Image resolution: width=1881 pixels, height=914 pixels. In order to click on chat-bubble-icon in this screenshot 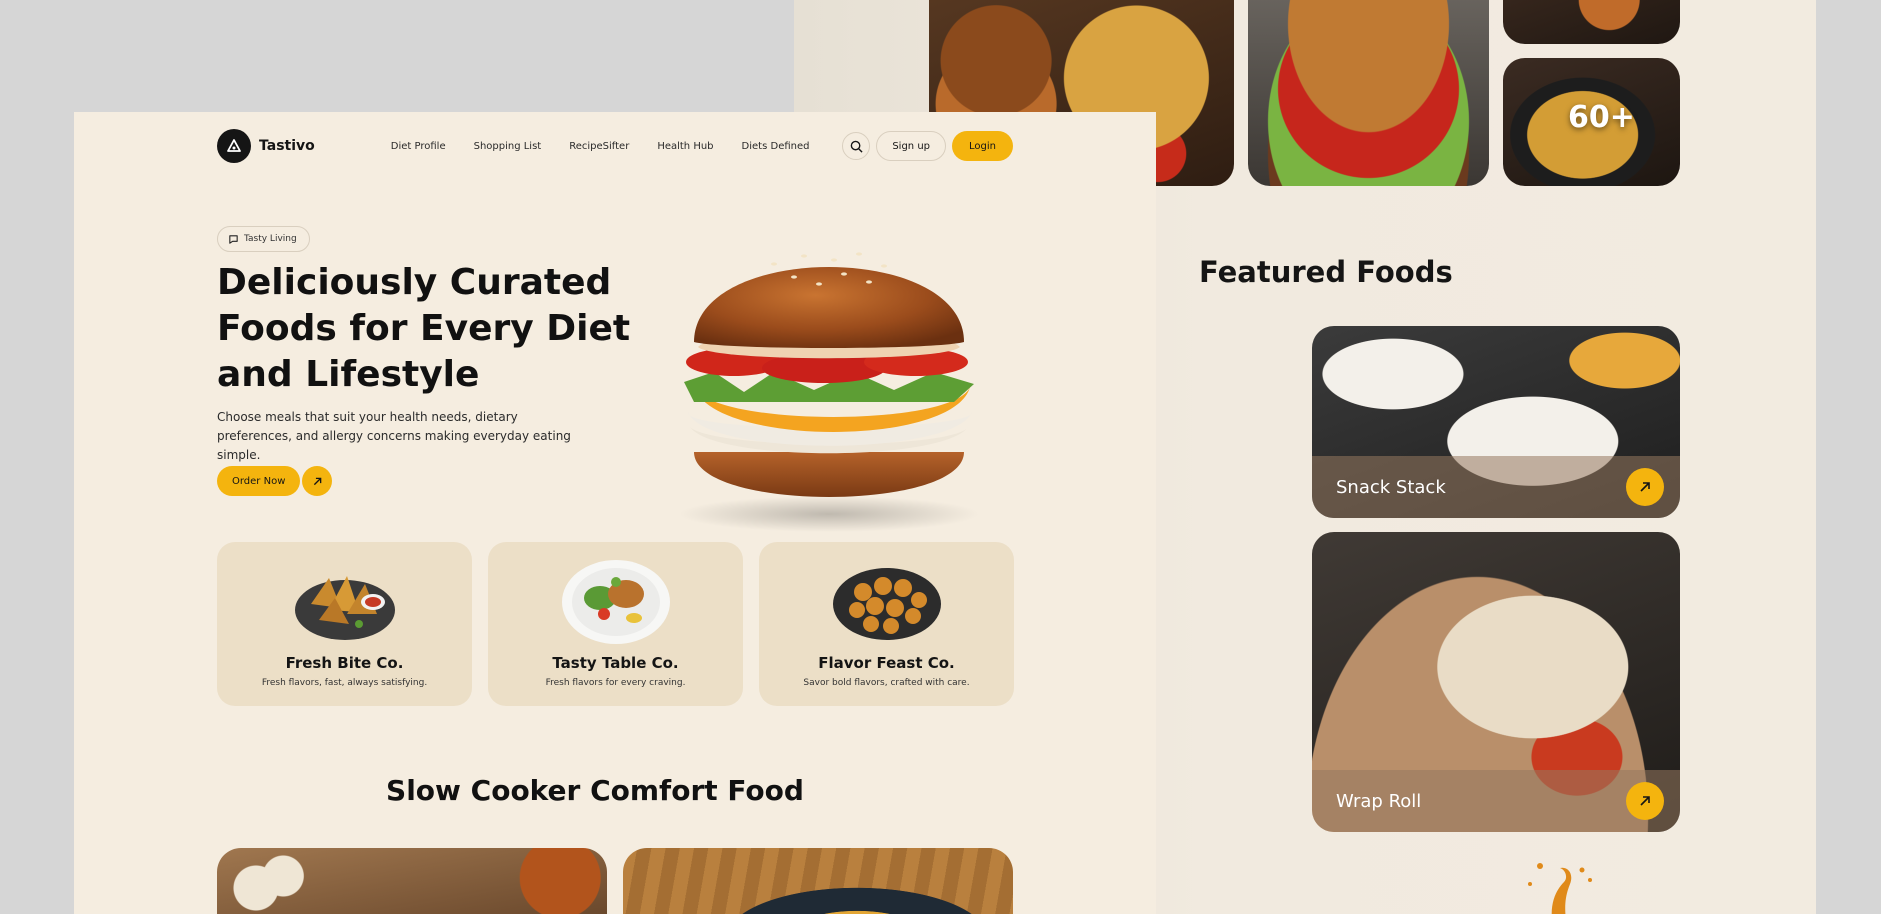, I will do `click(233, 239)`.